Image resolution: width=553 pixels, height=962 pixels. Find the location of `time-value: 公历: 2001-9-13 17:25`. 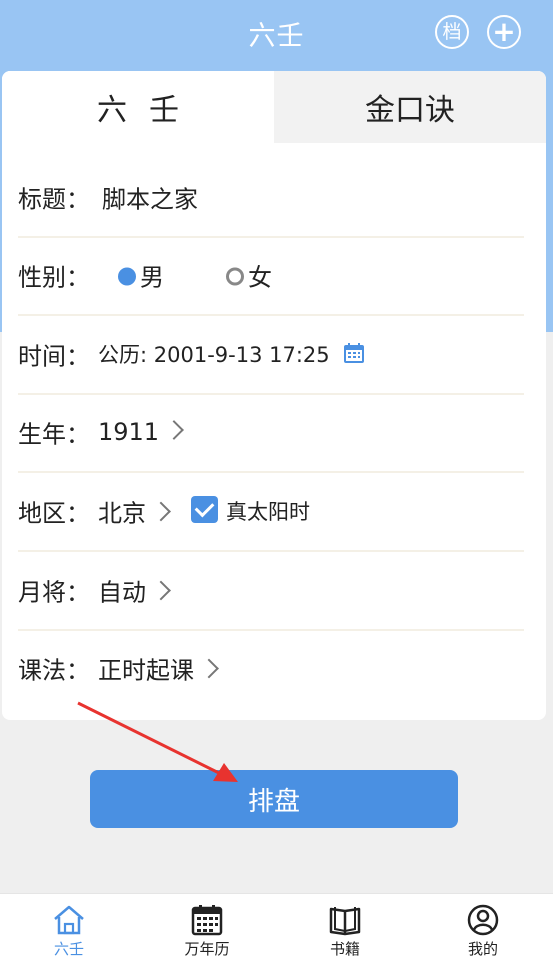

time-value: 公历: 2001-9-13 17:25 is located at coordinates (214, 355).